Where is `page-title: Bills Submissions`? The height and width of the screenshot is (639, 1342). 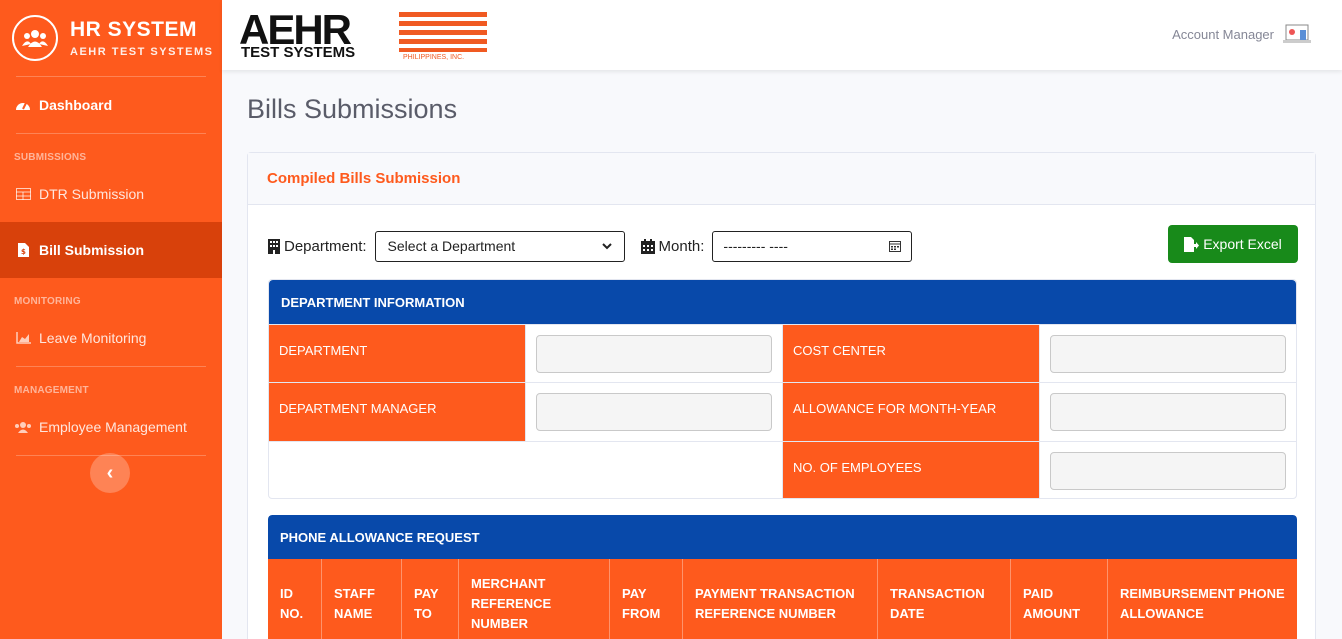 page-title: Bills Submissions is located at coordinates (352, 109).